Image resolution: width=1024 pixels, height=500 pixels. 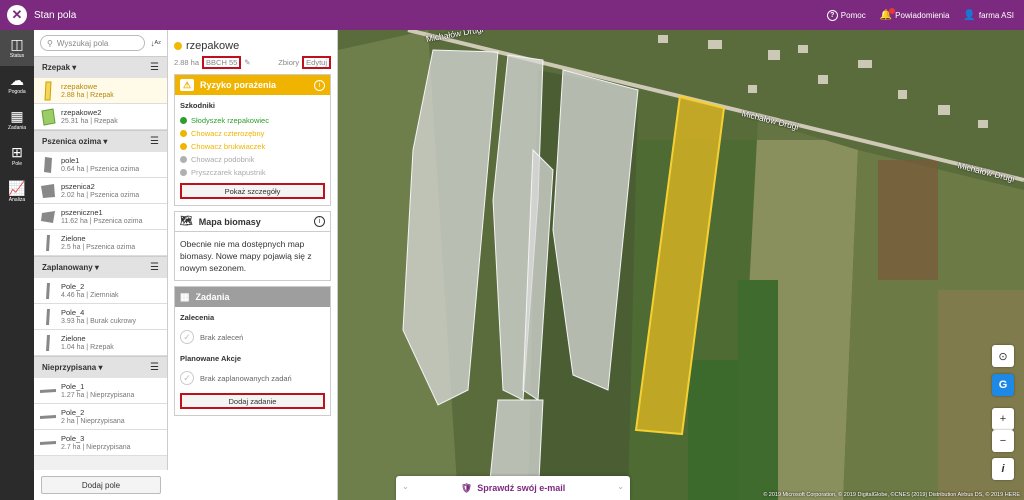 I want to click on warning-icon: ⚠, so click(x=187, y=85).